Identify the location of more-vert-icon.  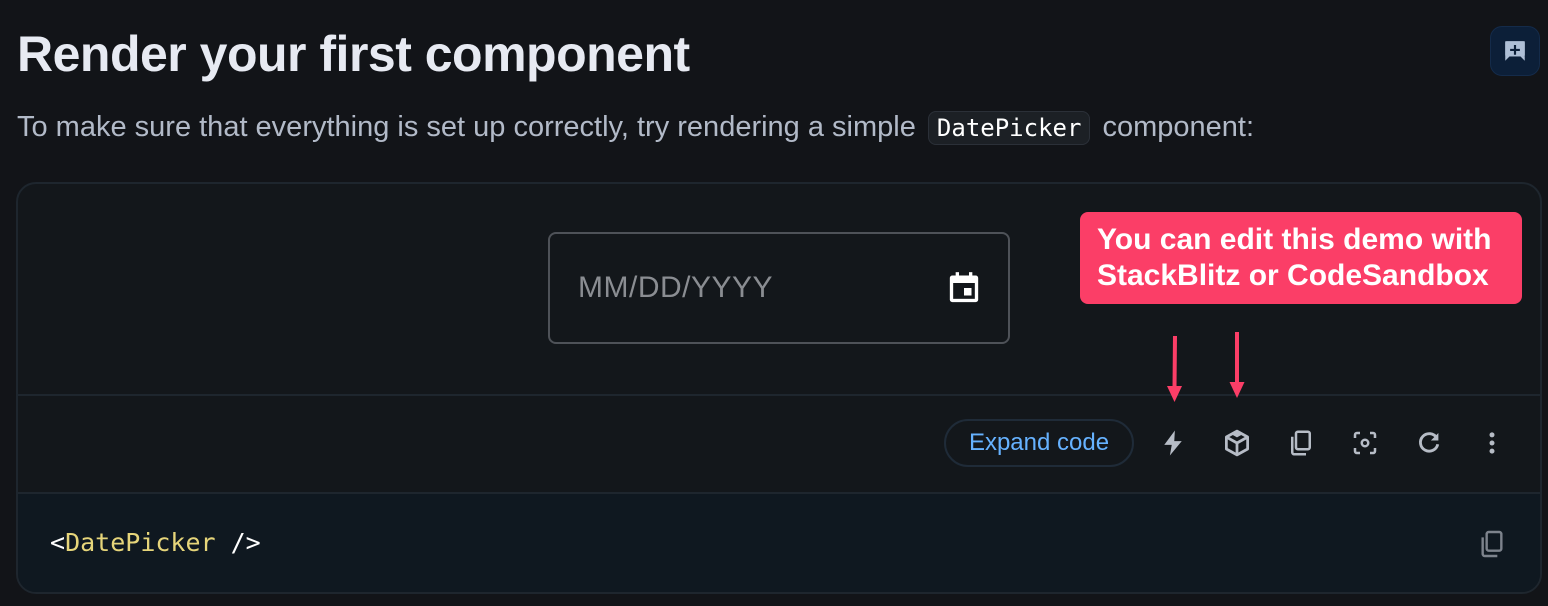
(1492, 443).